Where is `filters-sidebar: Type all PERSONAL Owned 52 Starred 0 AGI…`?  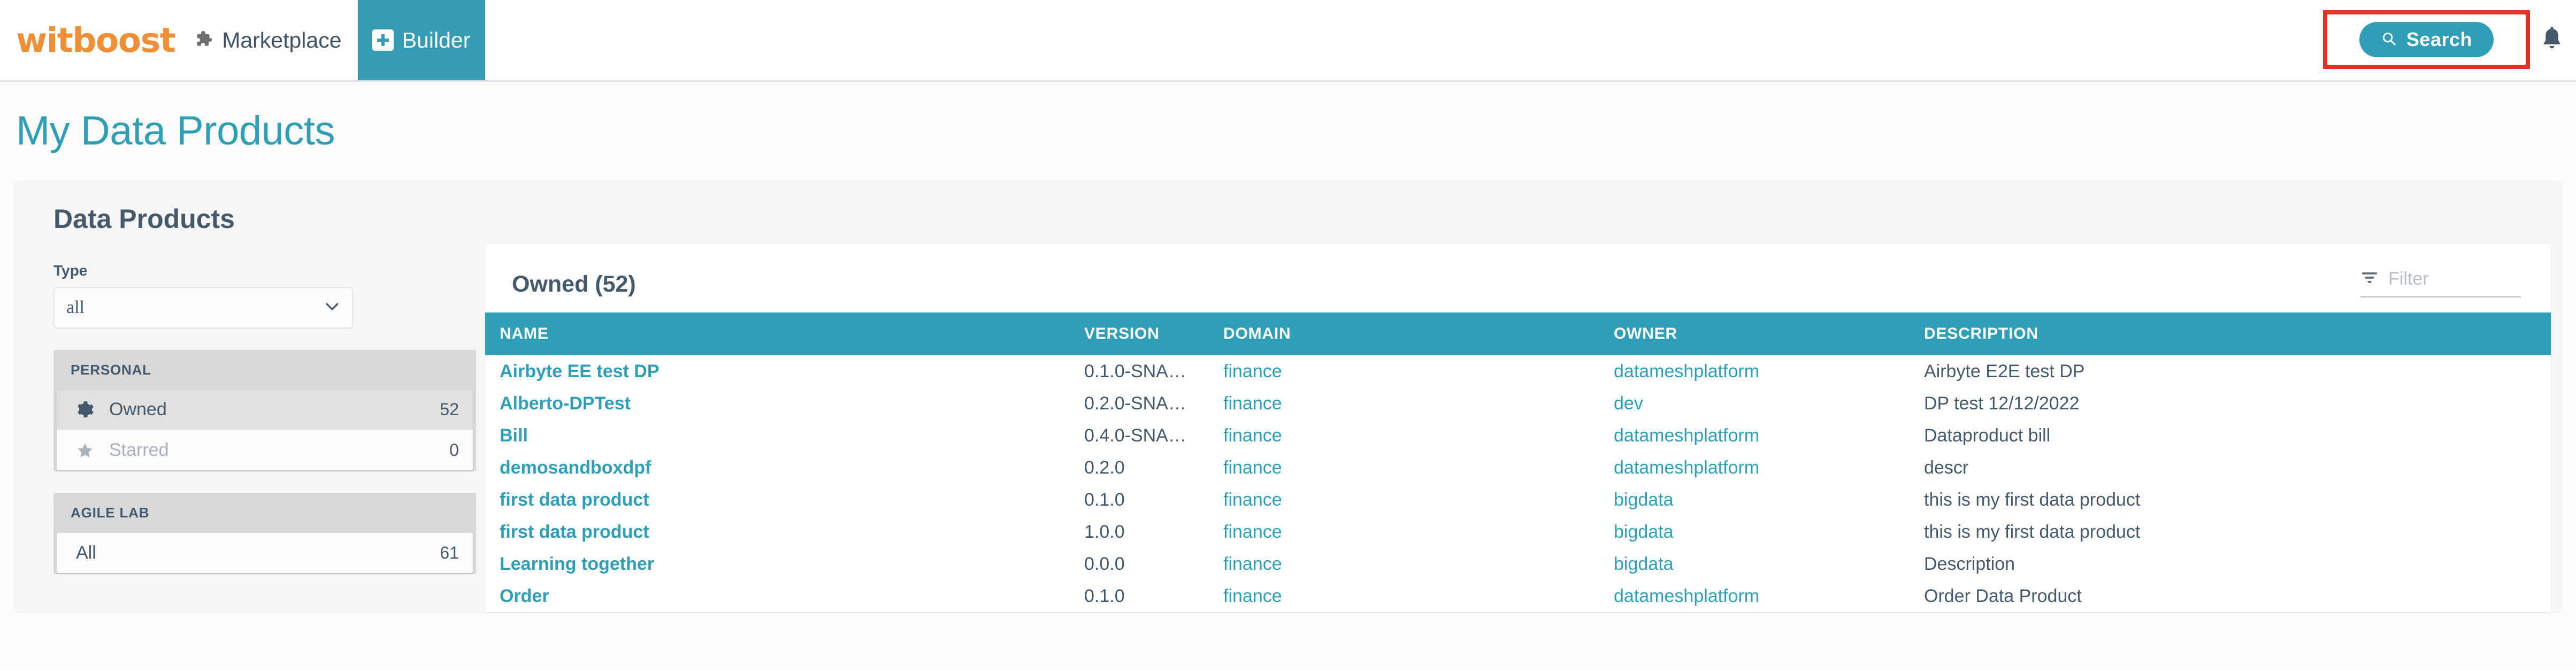 filters-sidebar: Type all PERSONAL Owned 52 Starred 0 AGI… is located at coordinates (249, 423).